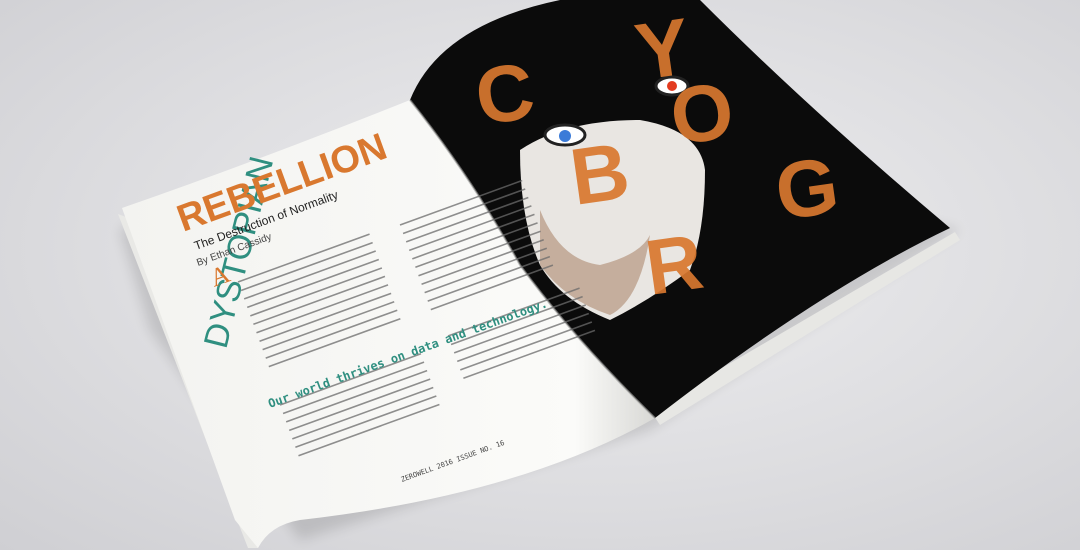 The height and width of the screenshot is (550, 1080). I want to click on letter-b: B, so click(600, 174).